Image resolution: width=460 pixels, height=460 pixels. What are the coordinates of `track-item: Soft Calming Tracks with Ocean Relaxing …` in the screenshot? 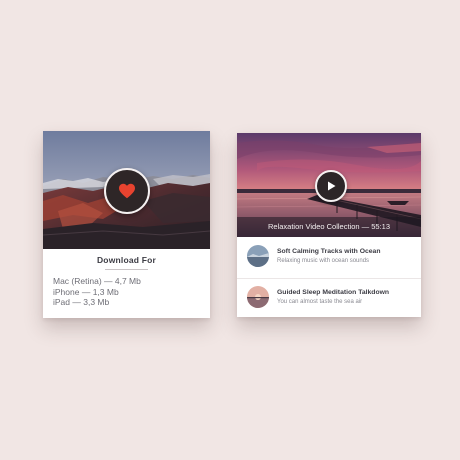 It's located at (329, 257).